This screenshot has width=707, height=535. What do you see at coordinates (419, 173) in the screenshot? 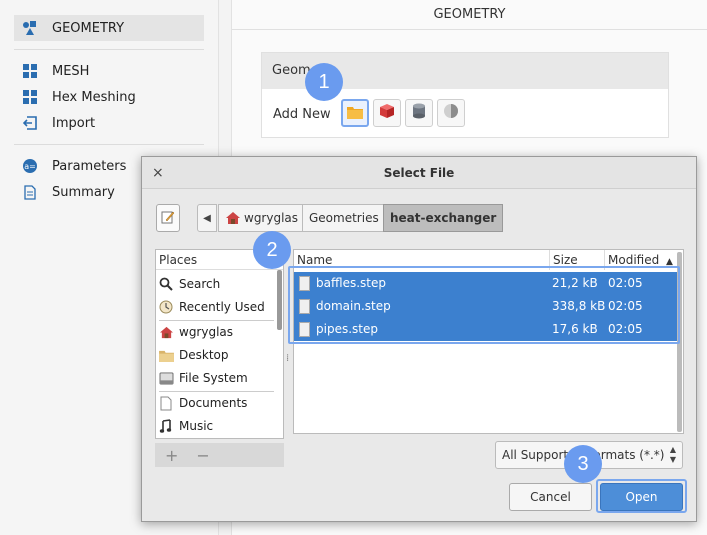
I see `dialog-title: Select File` at bounding box center [419, 173].